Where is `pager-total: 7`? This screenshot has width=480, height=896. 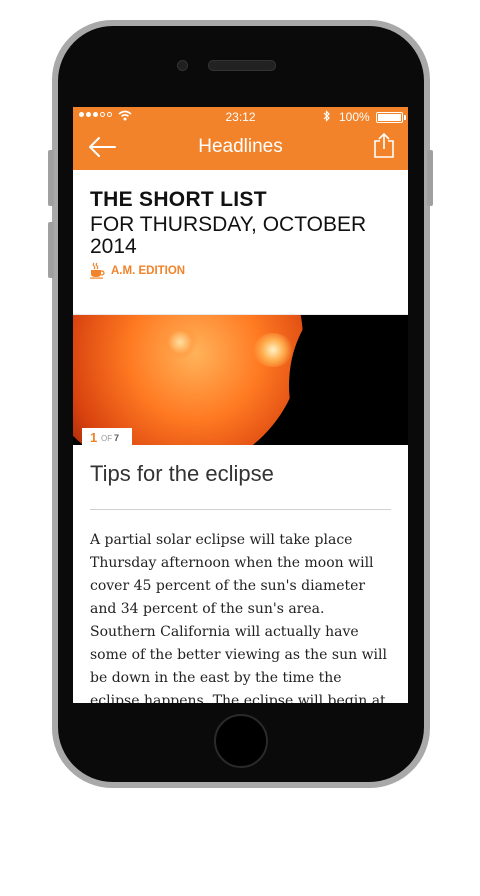 pager-total: 7 is located at coordinates (117, 438).